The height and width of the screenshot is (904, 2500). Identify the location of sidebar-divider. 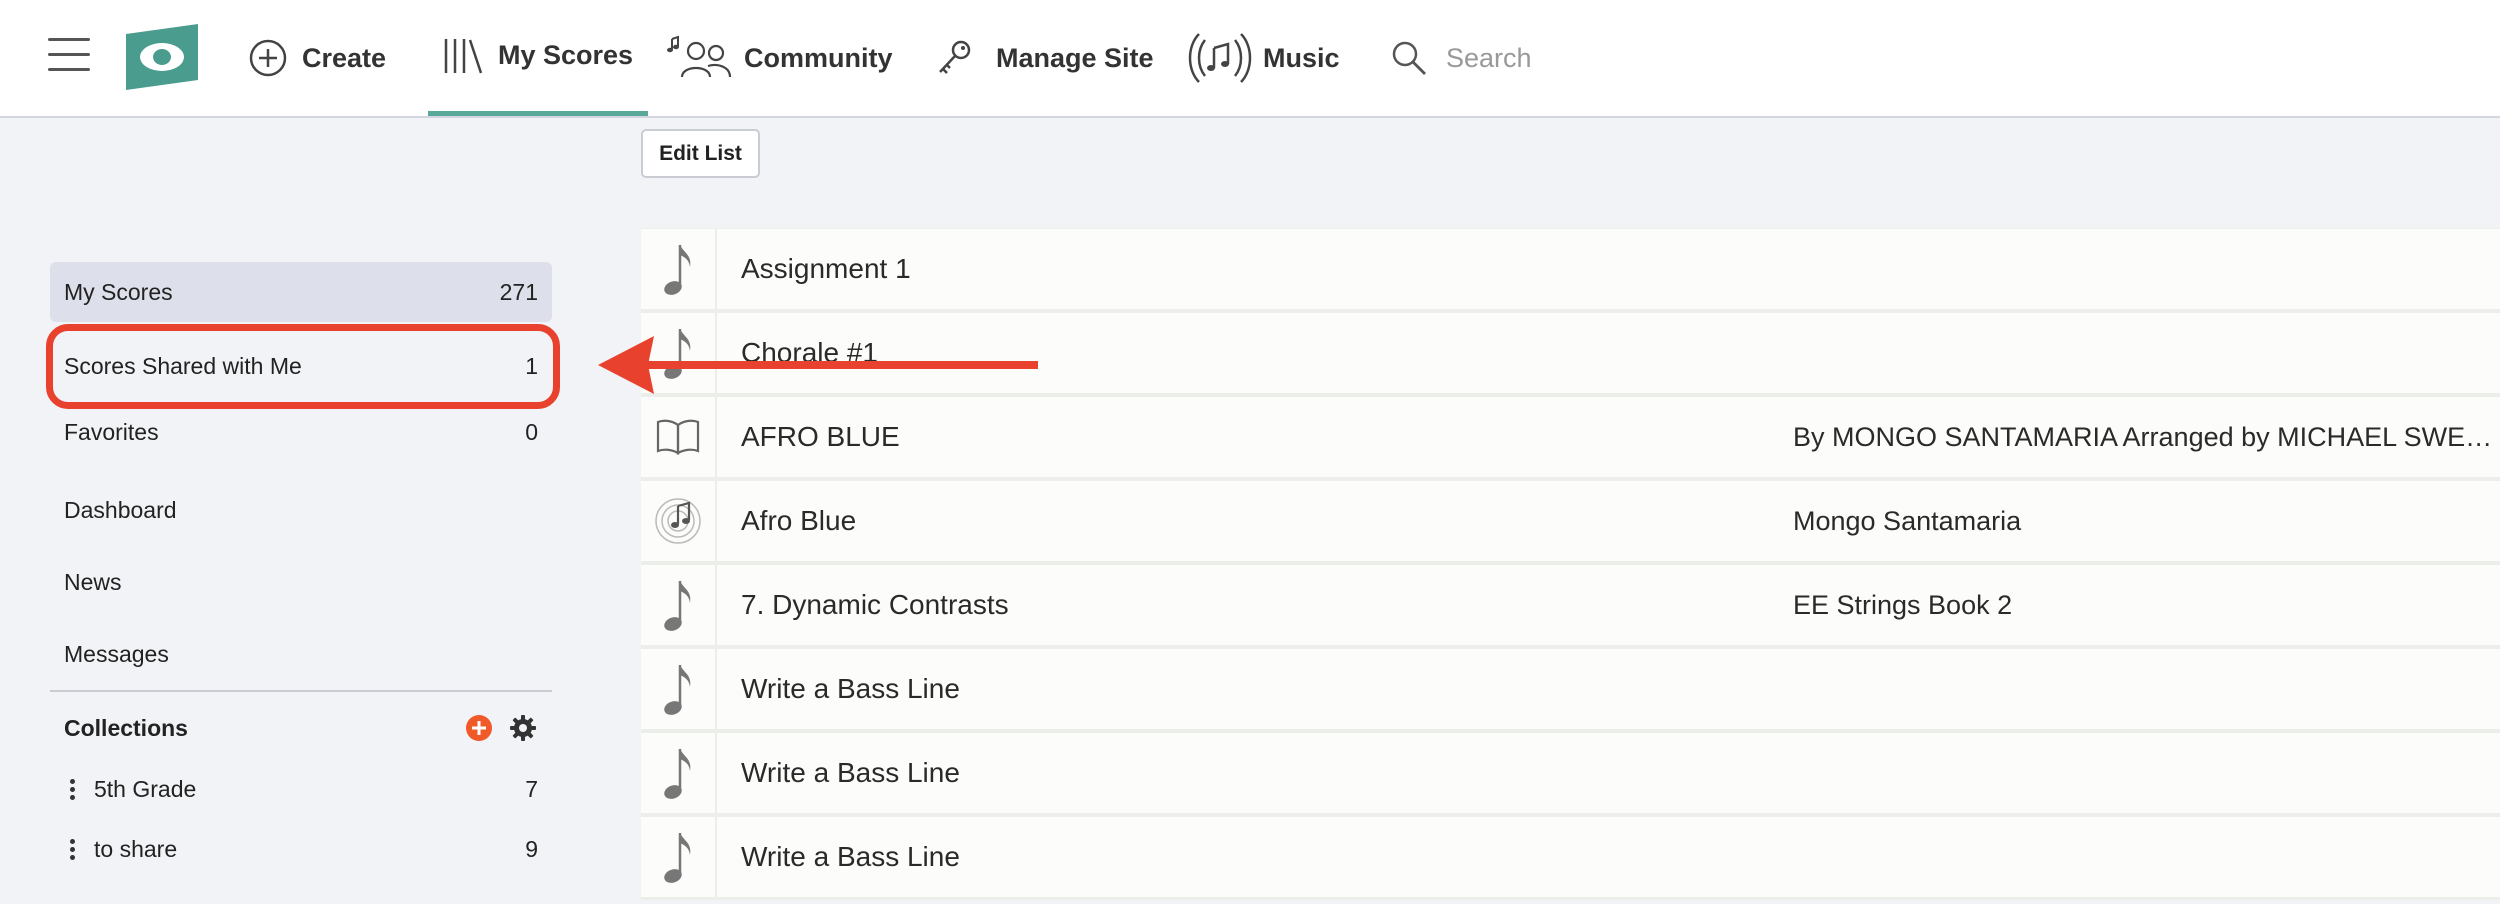
(301, 691).